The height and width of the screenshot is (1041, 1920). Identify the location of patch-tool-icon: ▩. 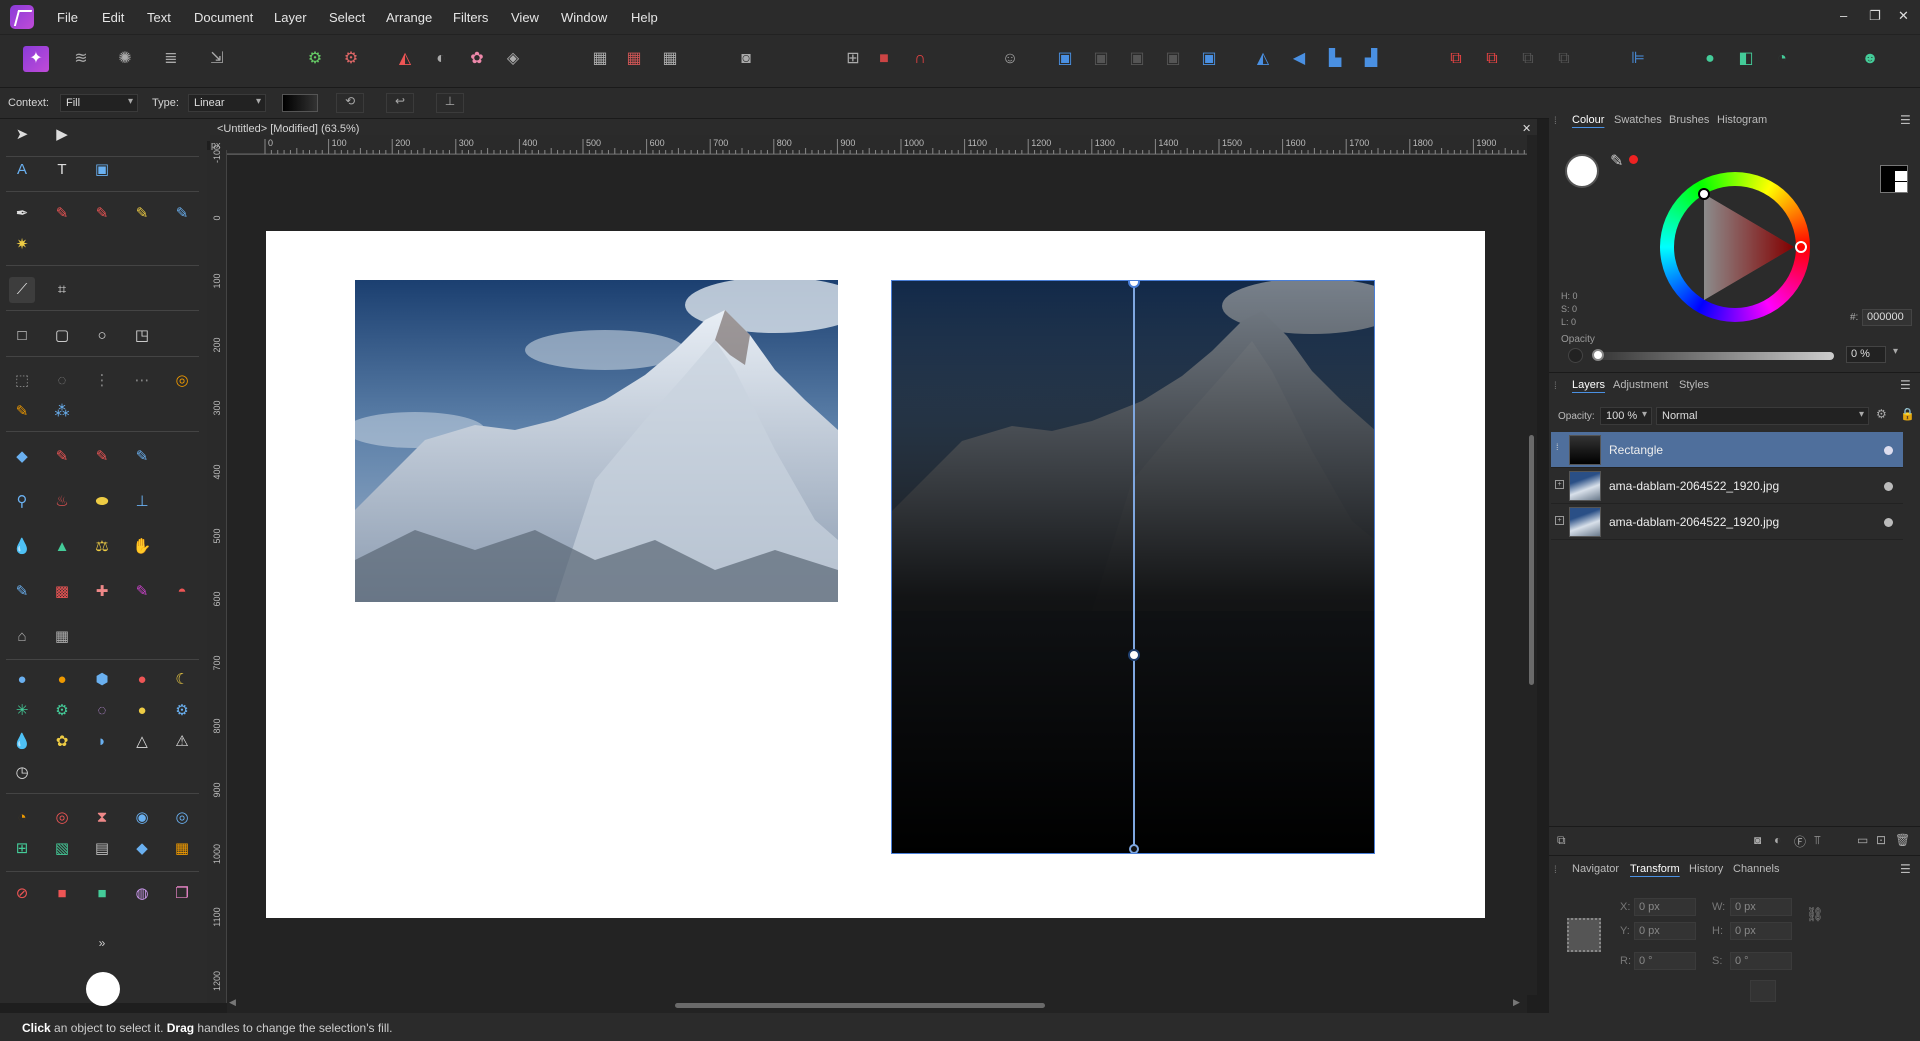
(62, 592).